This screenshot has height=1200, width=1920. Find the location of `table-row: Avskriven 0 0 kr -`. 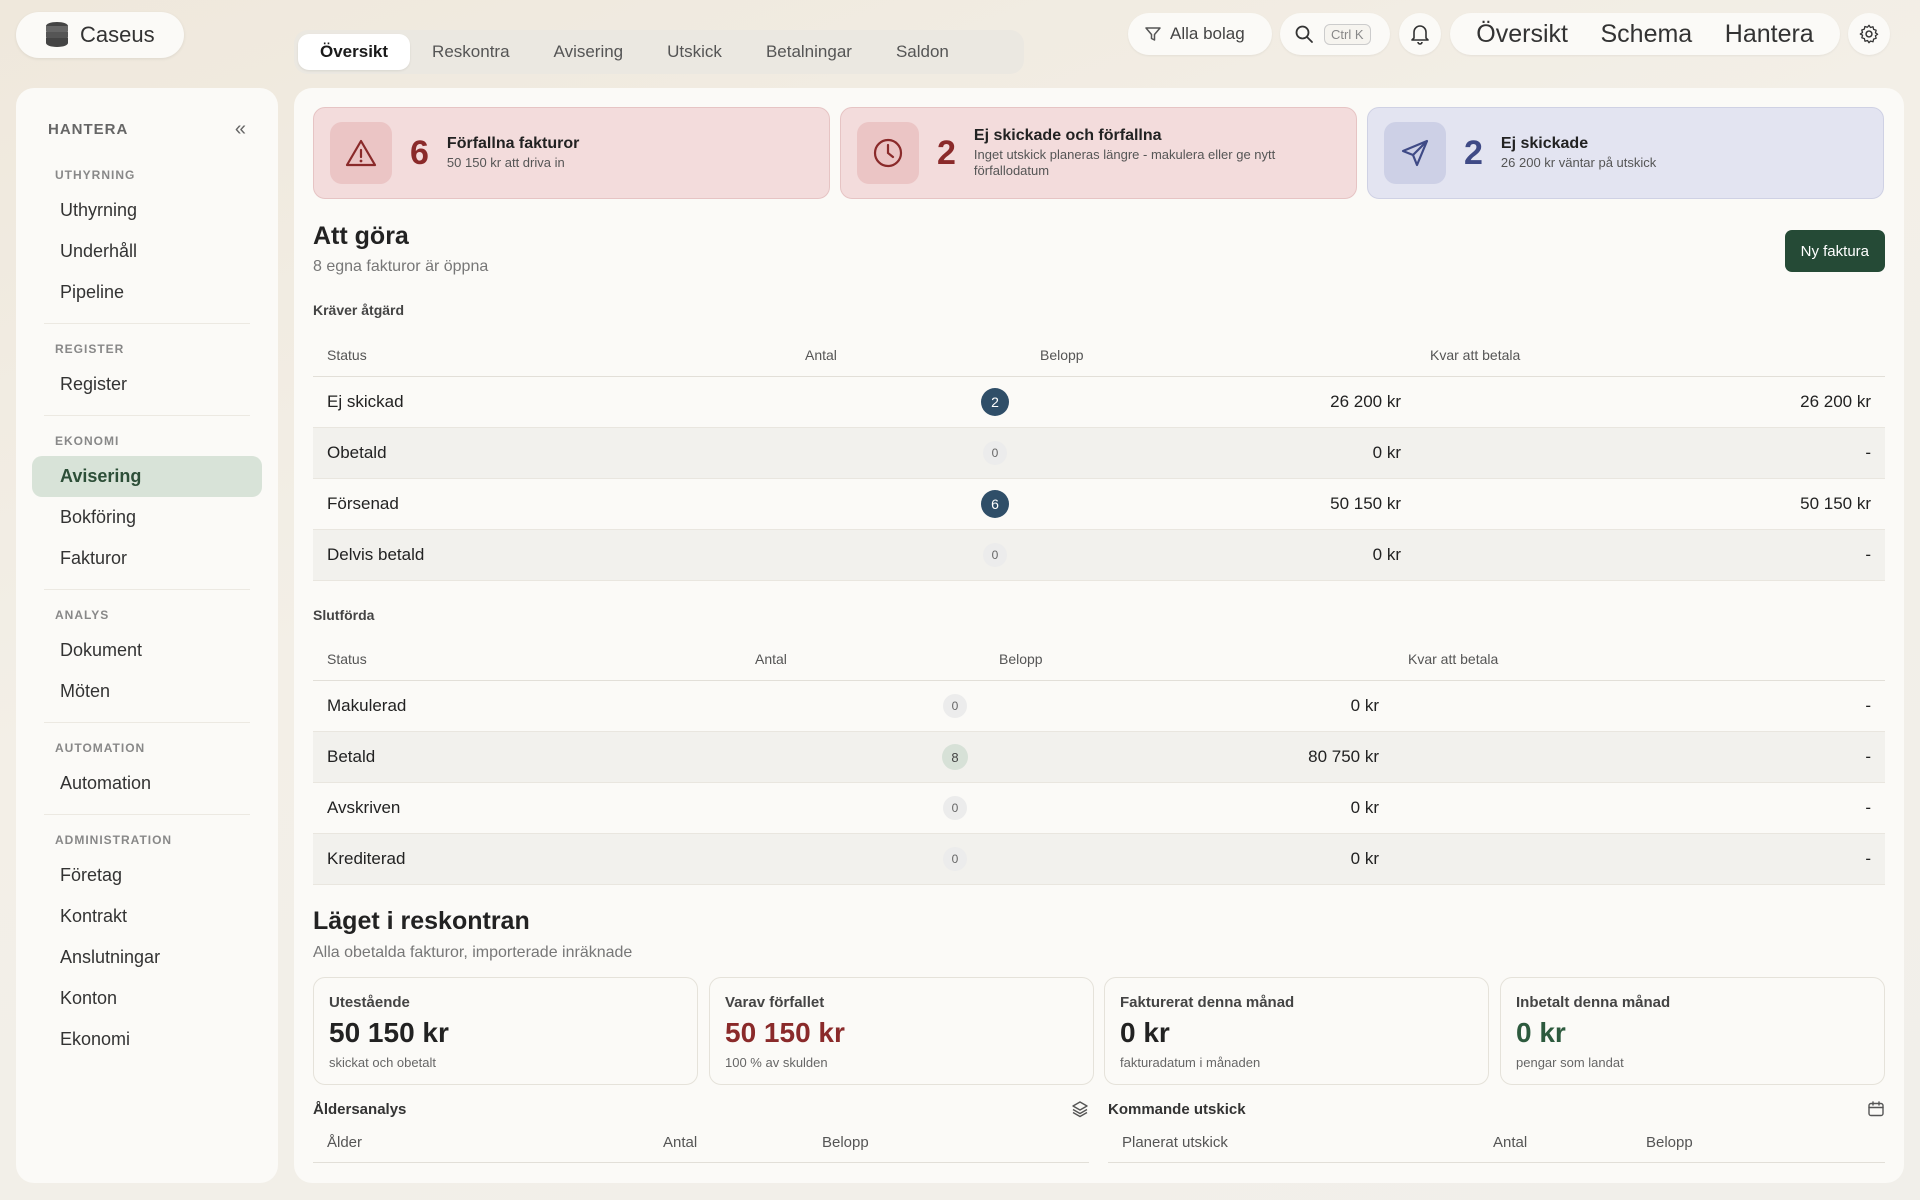

table-row: Avskriven 0 0 kr - is located at coordinates (1099, 808).